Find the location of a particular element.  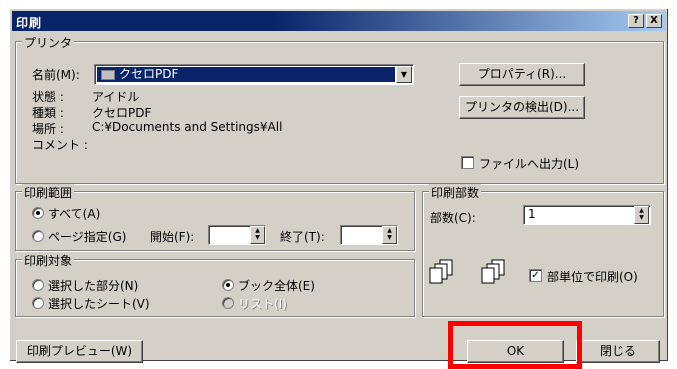

copies-spinner: ▲ ▼ is located at coordinates (641, 215).